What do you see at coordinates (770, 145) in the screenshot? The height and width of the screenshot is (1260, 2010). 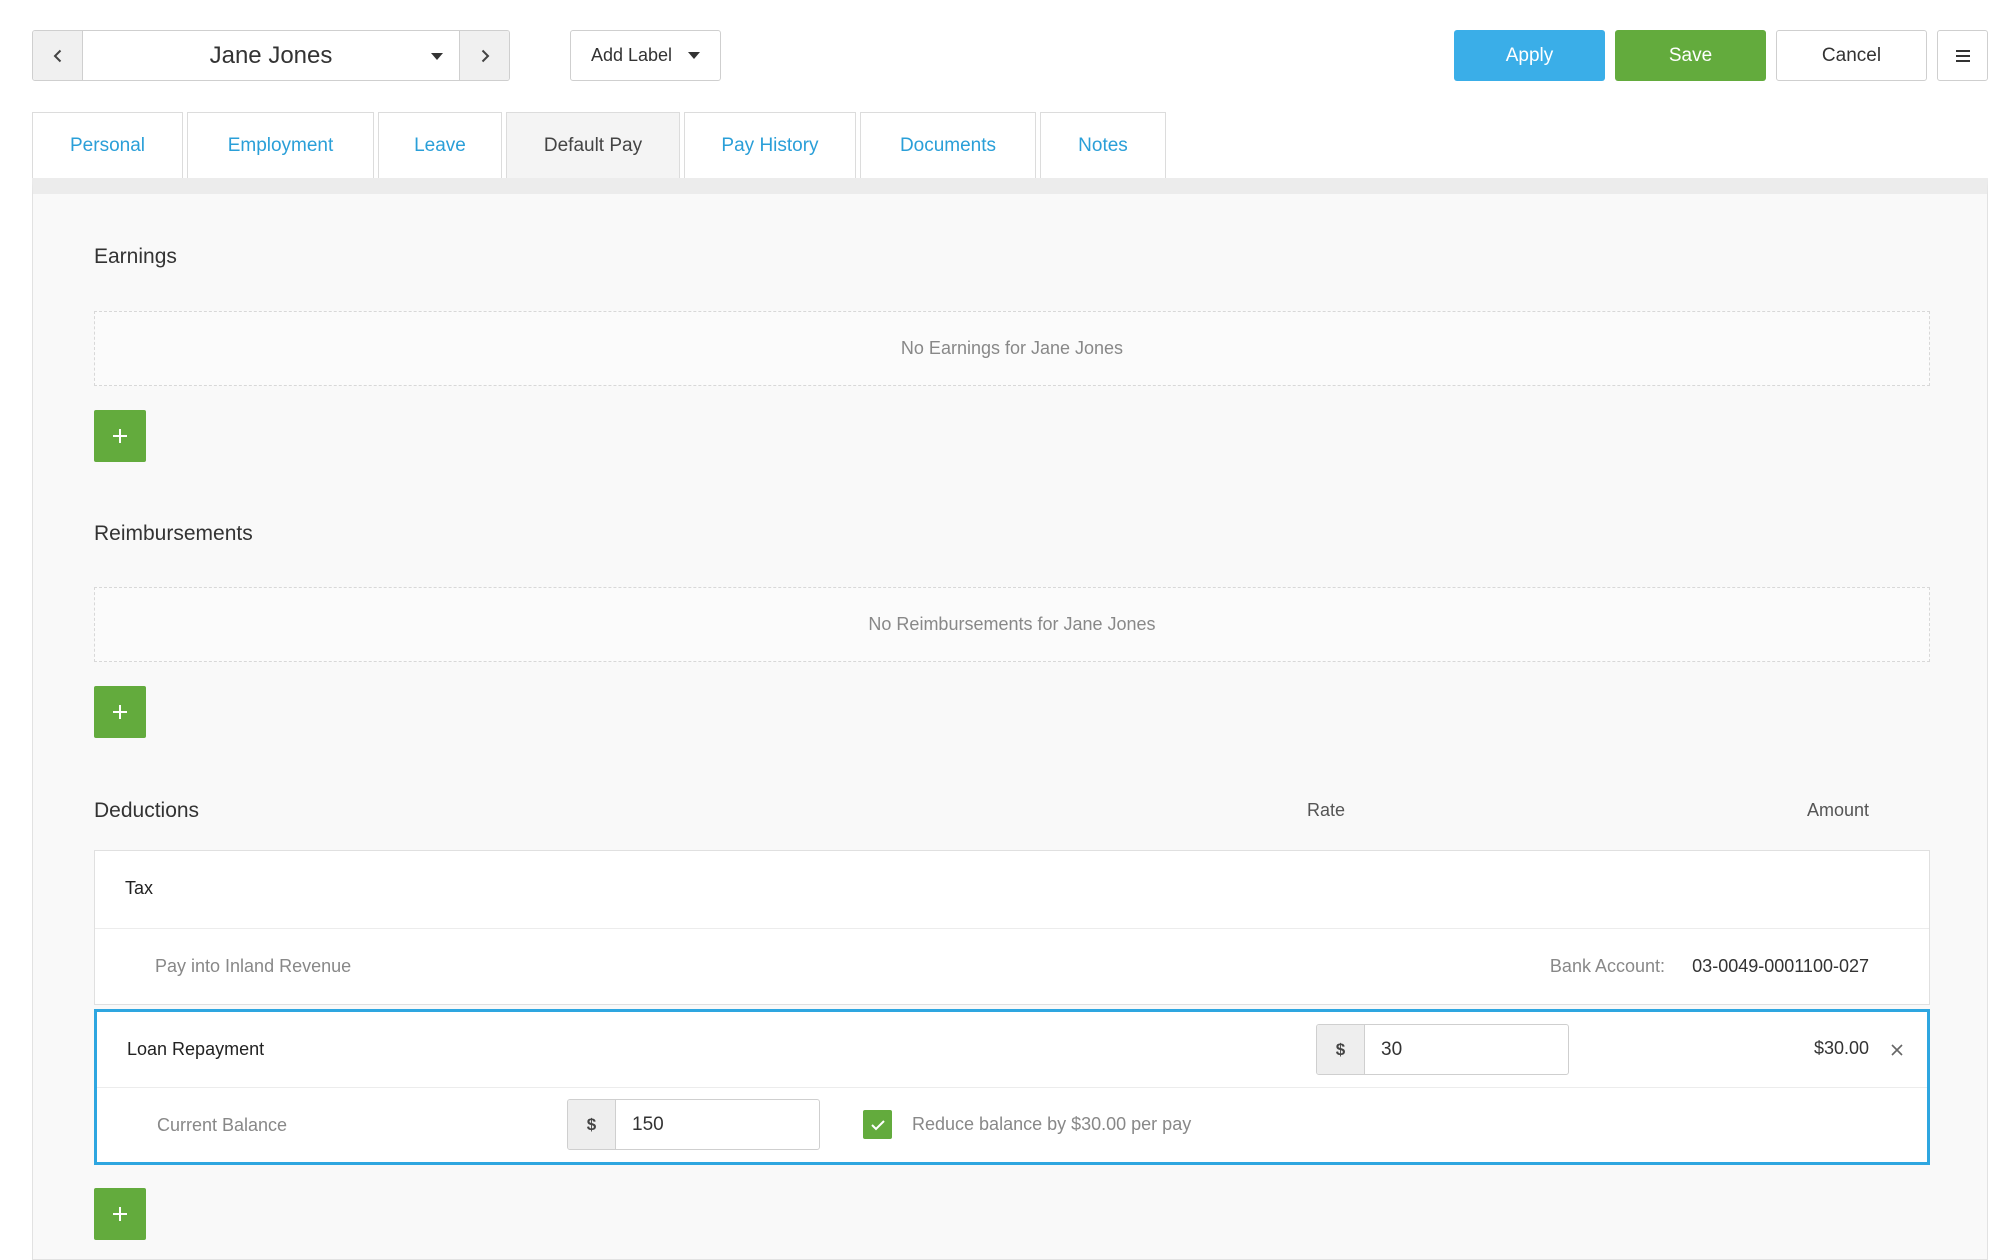 I see `tab-pay-history: Pay History` at bounding box center [770, 145].